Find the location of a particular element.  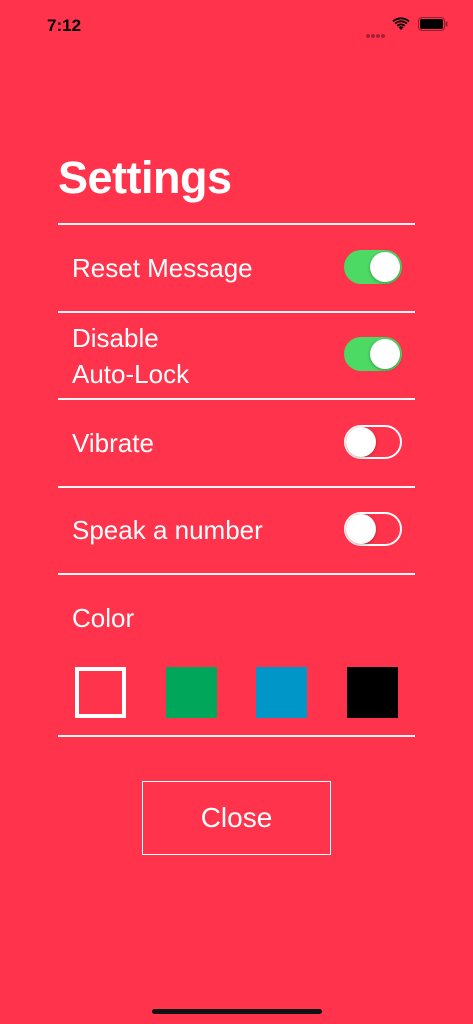

setting-label: Auto-Lock is located at coordinates (131, 374).